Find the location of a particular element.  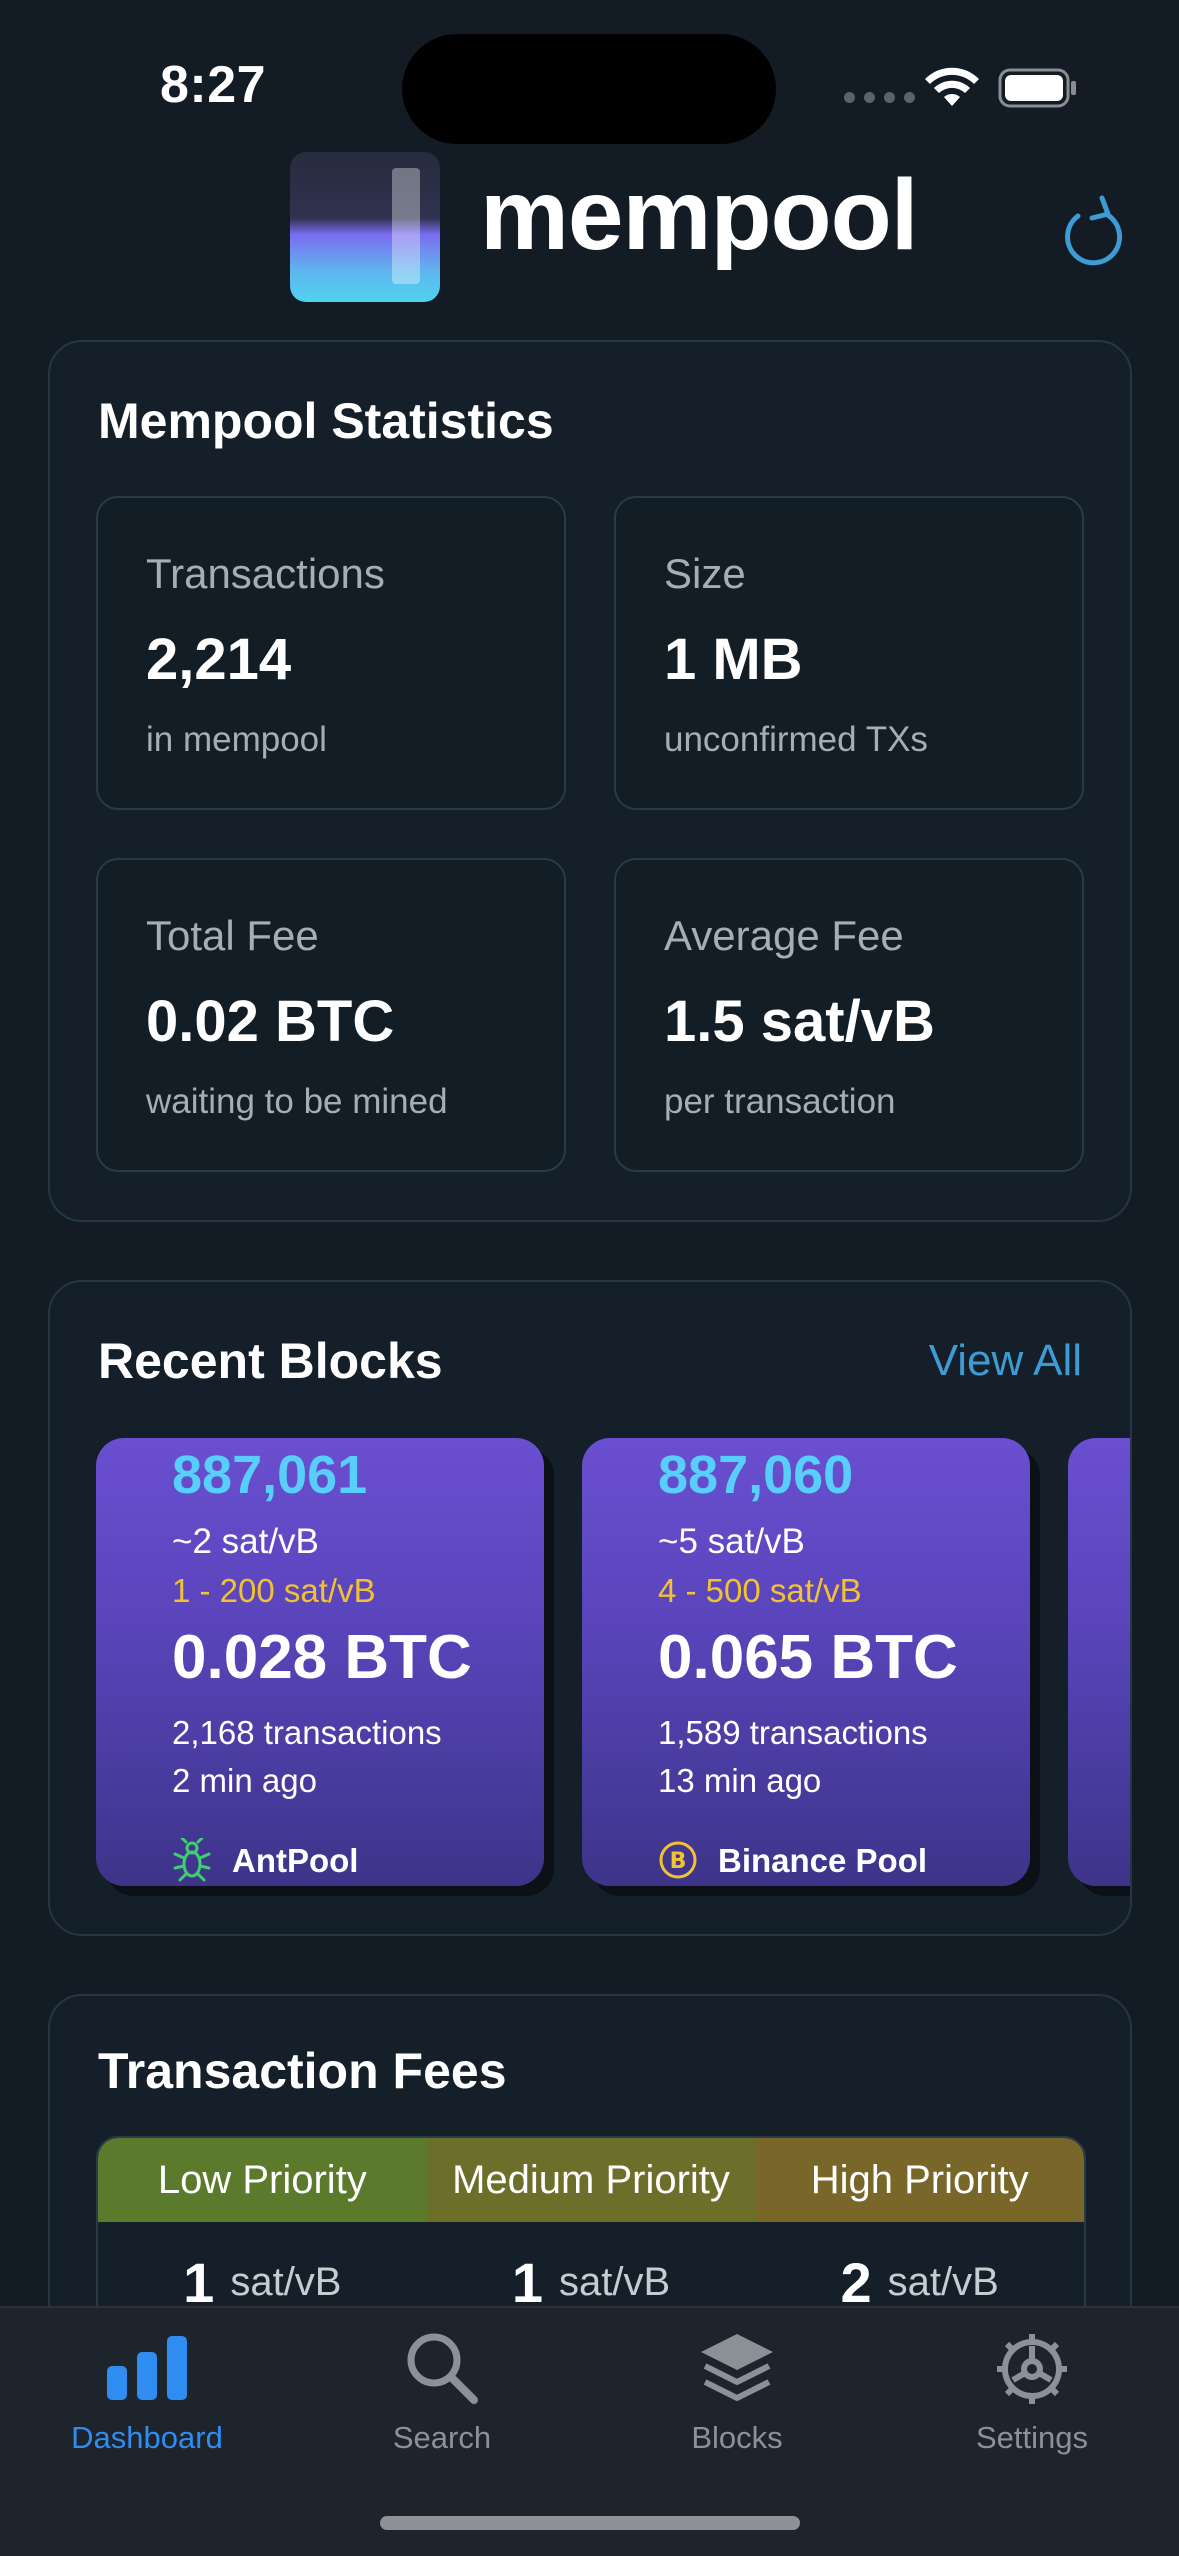

fee-medium-value: 1 is located at coordinates (527, 2282).